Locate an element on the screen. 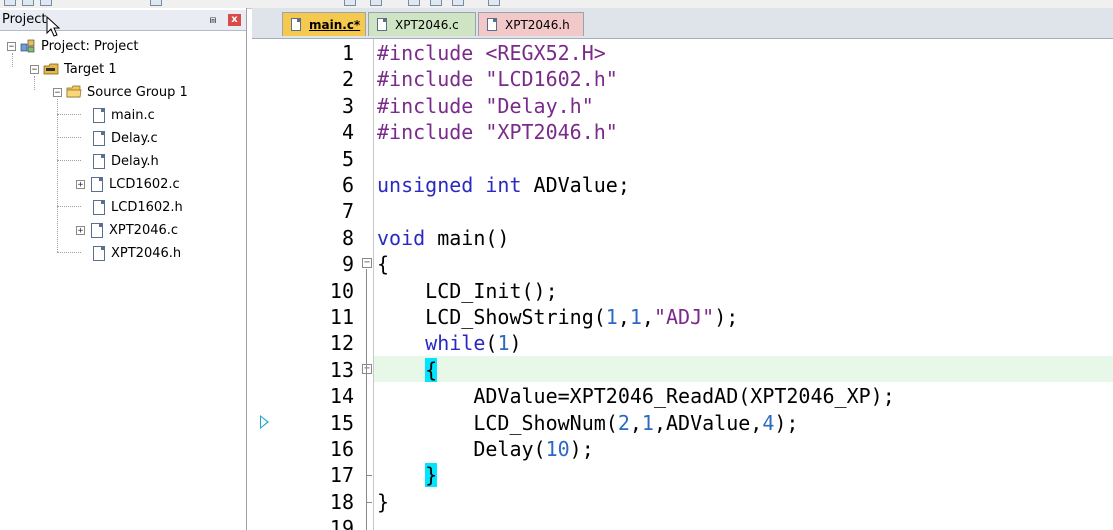 This screenshot has width=1113, height=530. code-text: void main() is located at coordinates (443, 237).